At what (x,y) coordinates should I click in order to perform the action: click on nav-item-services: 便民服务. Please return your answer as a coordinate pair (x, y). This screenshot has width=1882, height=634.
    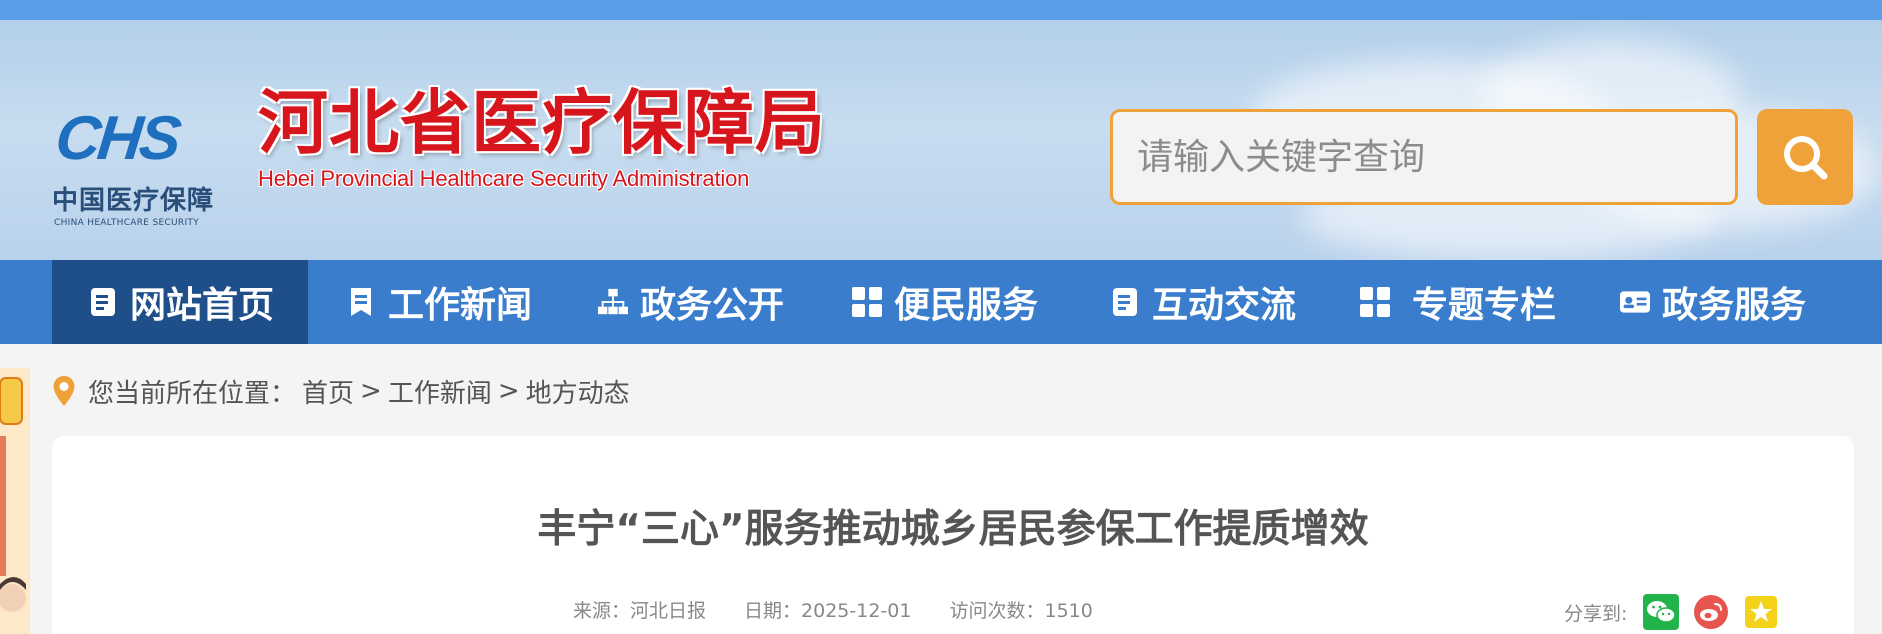
    Looking at the image, I should click on (945, 302).